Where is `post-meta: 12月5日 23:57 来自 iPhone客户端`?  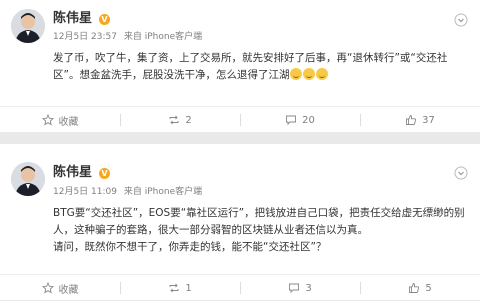
post-meta: 12月5日 23:57 来自 iPhone客户端 is located at coordinates (129, 37).